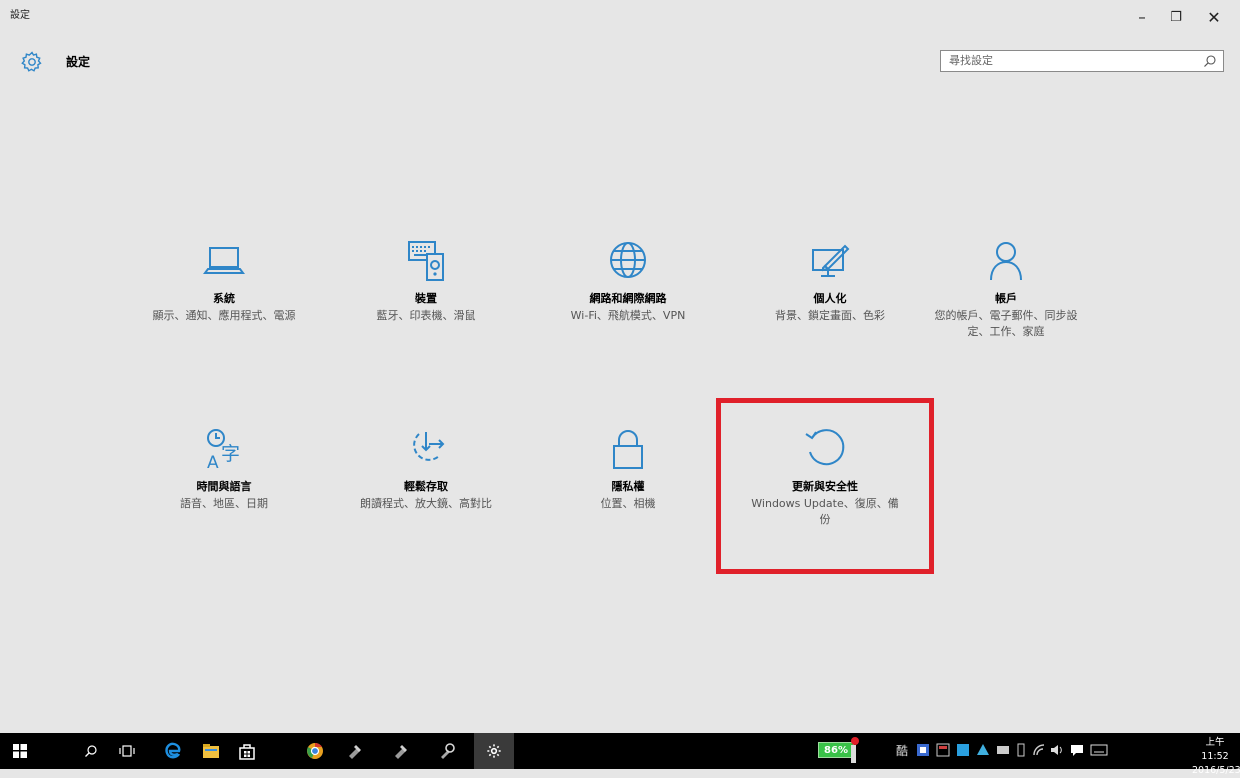 This screenshot has width=1240, height=778. Describe the element at coordinates (1216, 770) in the screenshot. I see `clock-date: 2016/5/23` at that location.